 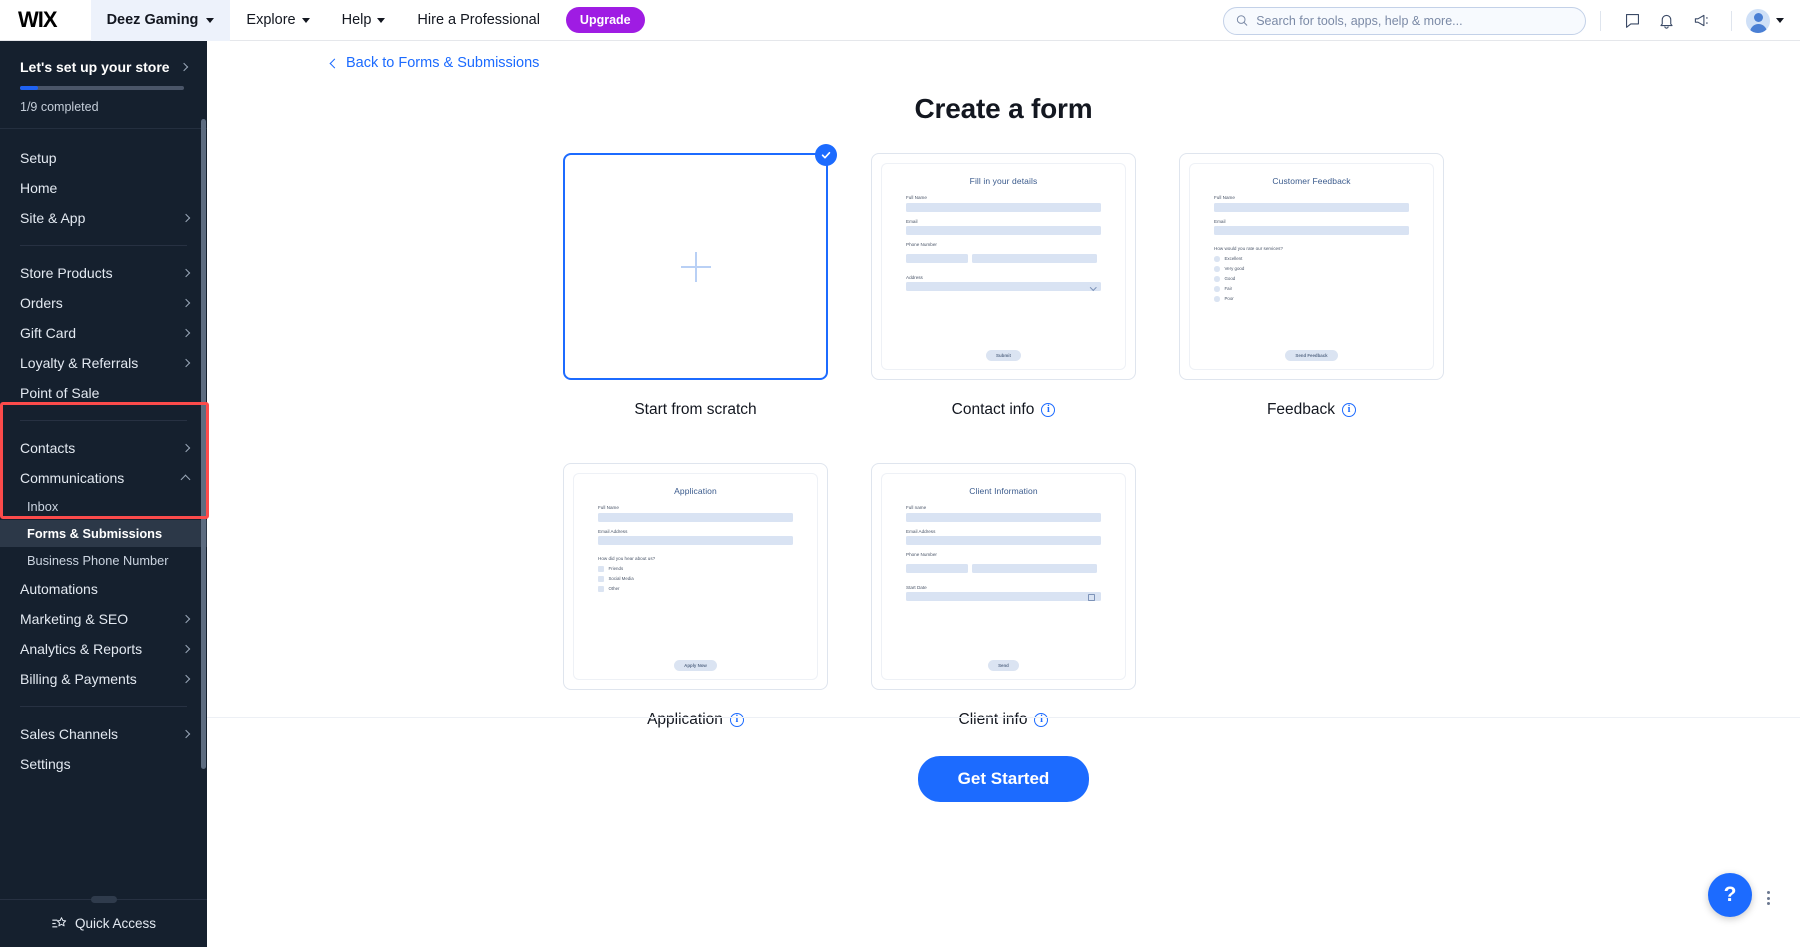 What do you see at coordinates (921, 531) in the screenshot?
I see `preview-field-label: Email Address` at bounding box center [921, 531].